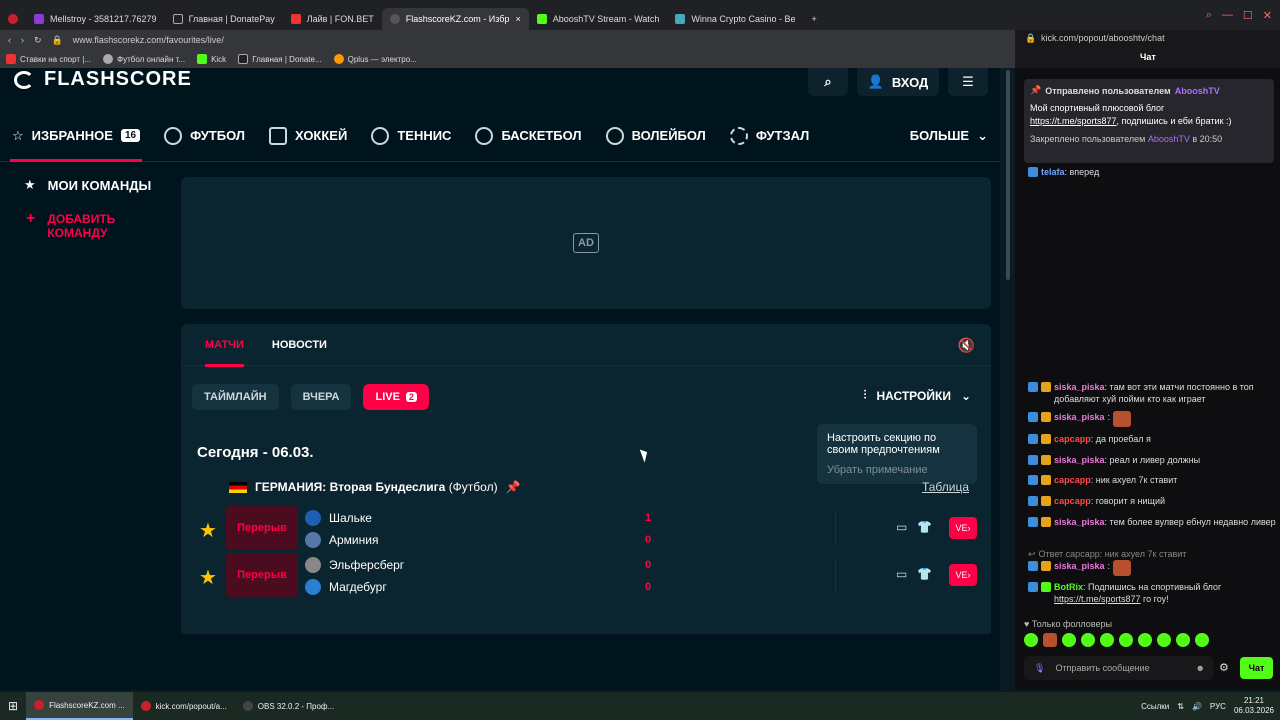 Image resolution: width=1280 pixels, height=720 pixels. I want to click on nav-basketball: БАСКЕТБОЛ, so click(528, 136).